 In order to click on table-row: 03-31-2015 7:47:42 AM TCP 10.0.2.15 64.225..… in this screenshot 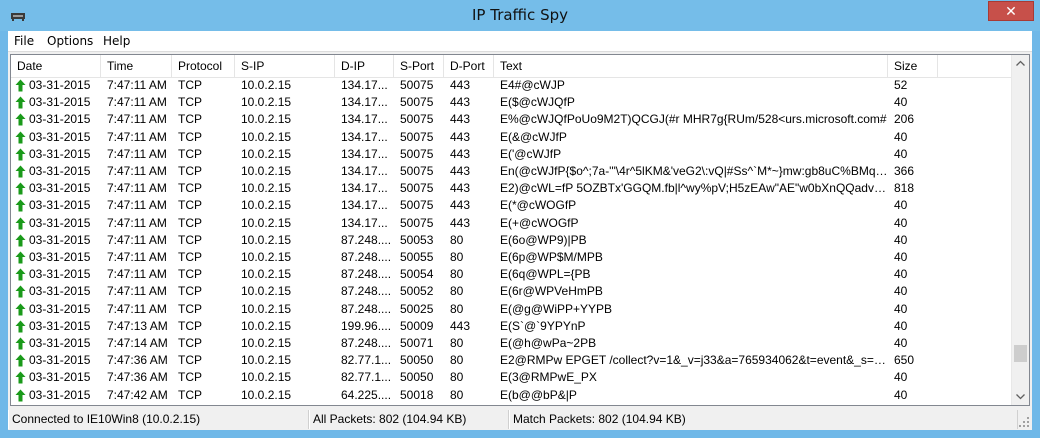, I will do `click(512, 395)`.